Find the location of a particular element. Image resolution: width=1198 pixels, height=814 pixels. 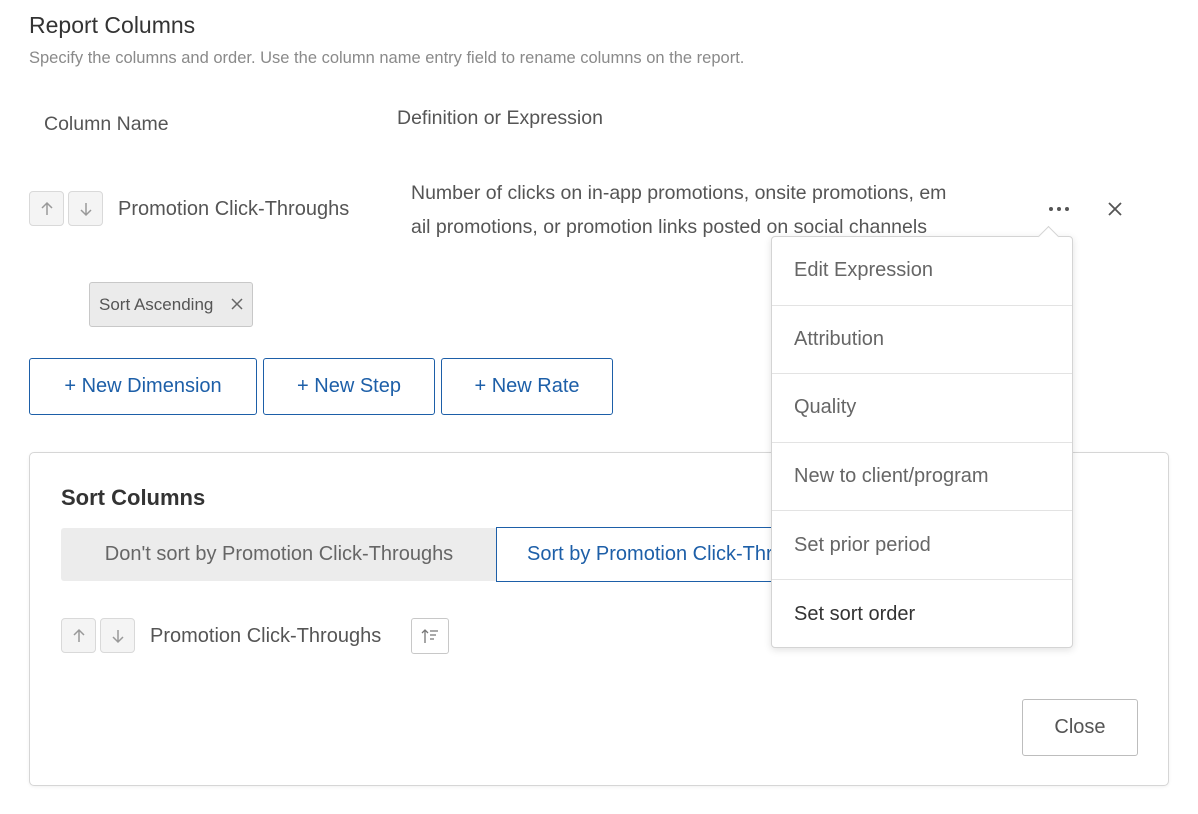

more-options-button is located at coordinates (1059, 209).